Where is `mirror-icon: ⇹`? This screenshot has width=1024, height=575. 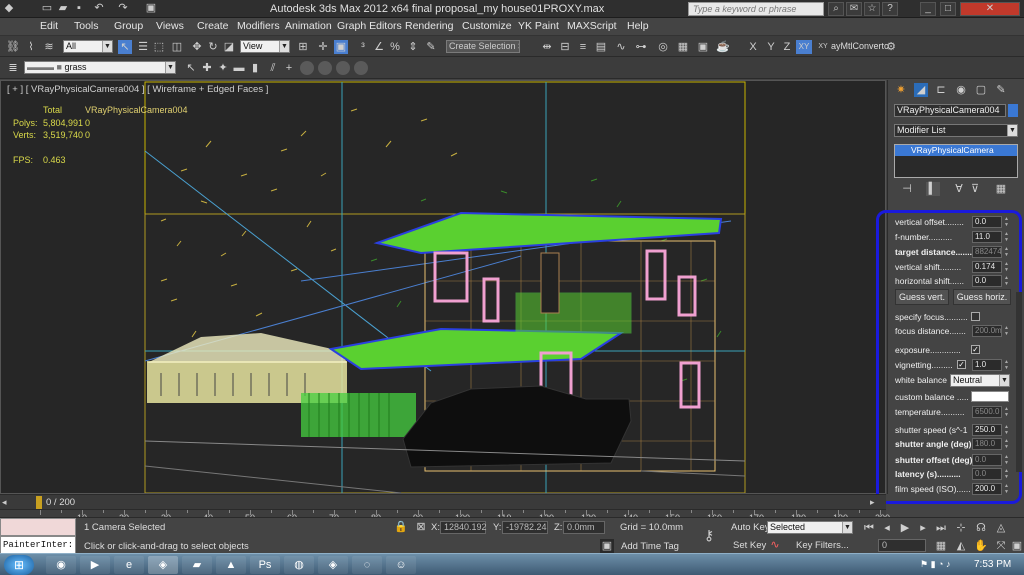 mirror-icon: ⇹ is located at coordinates (547, 47).